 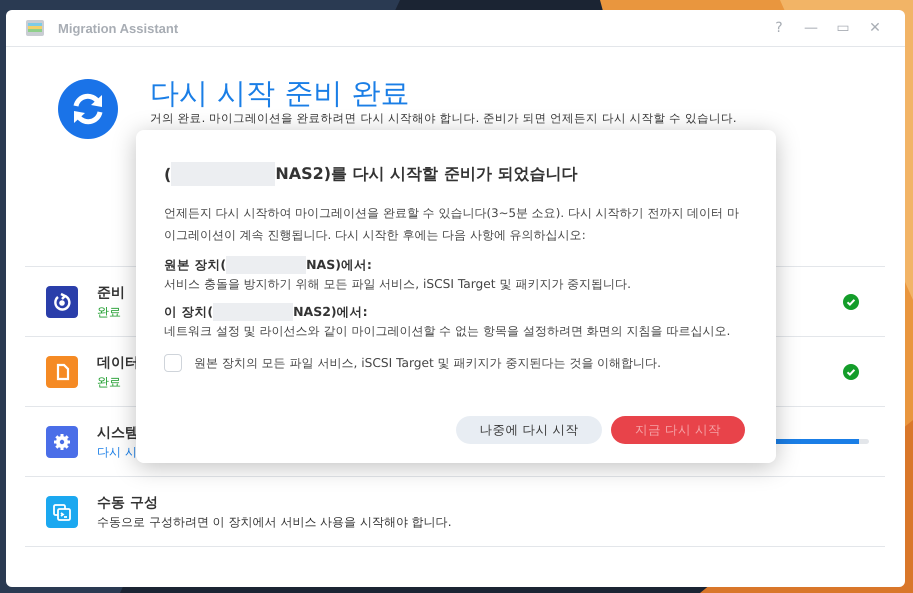 I want to click on step-title: 준비, so click(x=111, y=293).